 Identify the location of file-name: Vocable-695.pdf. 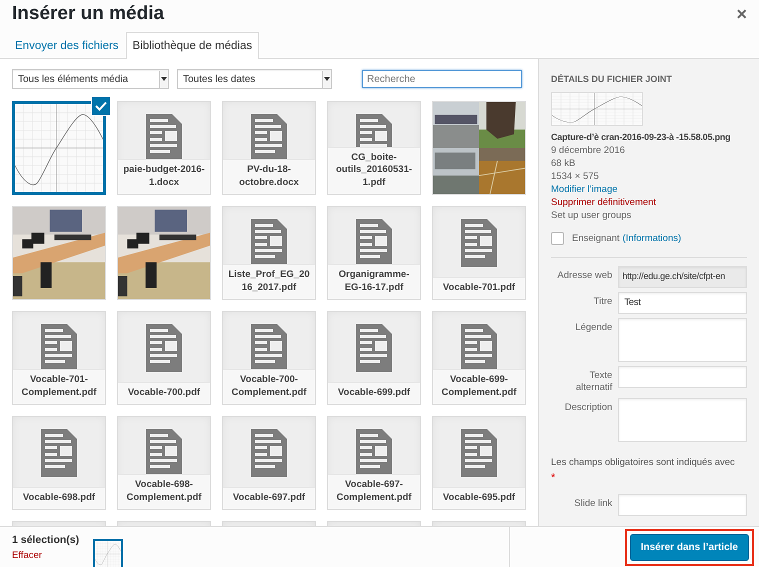
(479, 498).